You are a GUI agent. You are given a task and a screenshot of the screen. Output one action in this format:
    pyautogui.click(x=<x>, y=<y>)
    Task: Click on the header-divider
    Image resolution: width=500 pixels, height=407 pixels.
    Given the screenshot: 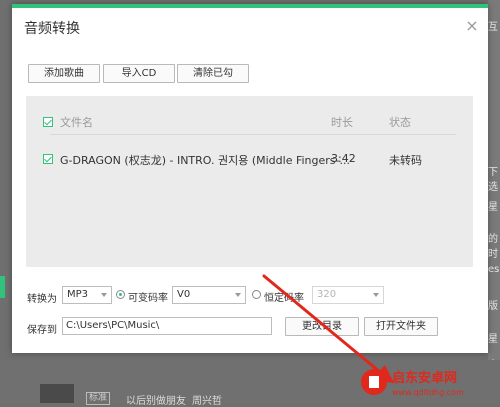 What is the action you would take?
    pyautogui.click(x=253, y=134)
    